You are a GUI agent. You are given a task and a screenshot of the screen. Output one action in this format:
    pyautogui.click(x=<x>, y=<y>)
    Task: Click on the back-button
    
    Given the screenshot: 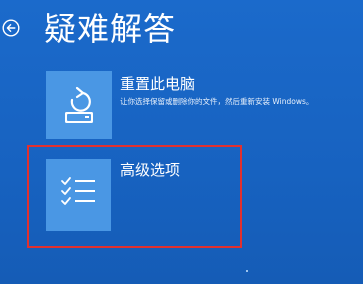 What is the action you would take?
    pyautogui.click(x=11, y=28)
    